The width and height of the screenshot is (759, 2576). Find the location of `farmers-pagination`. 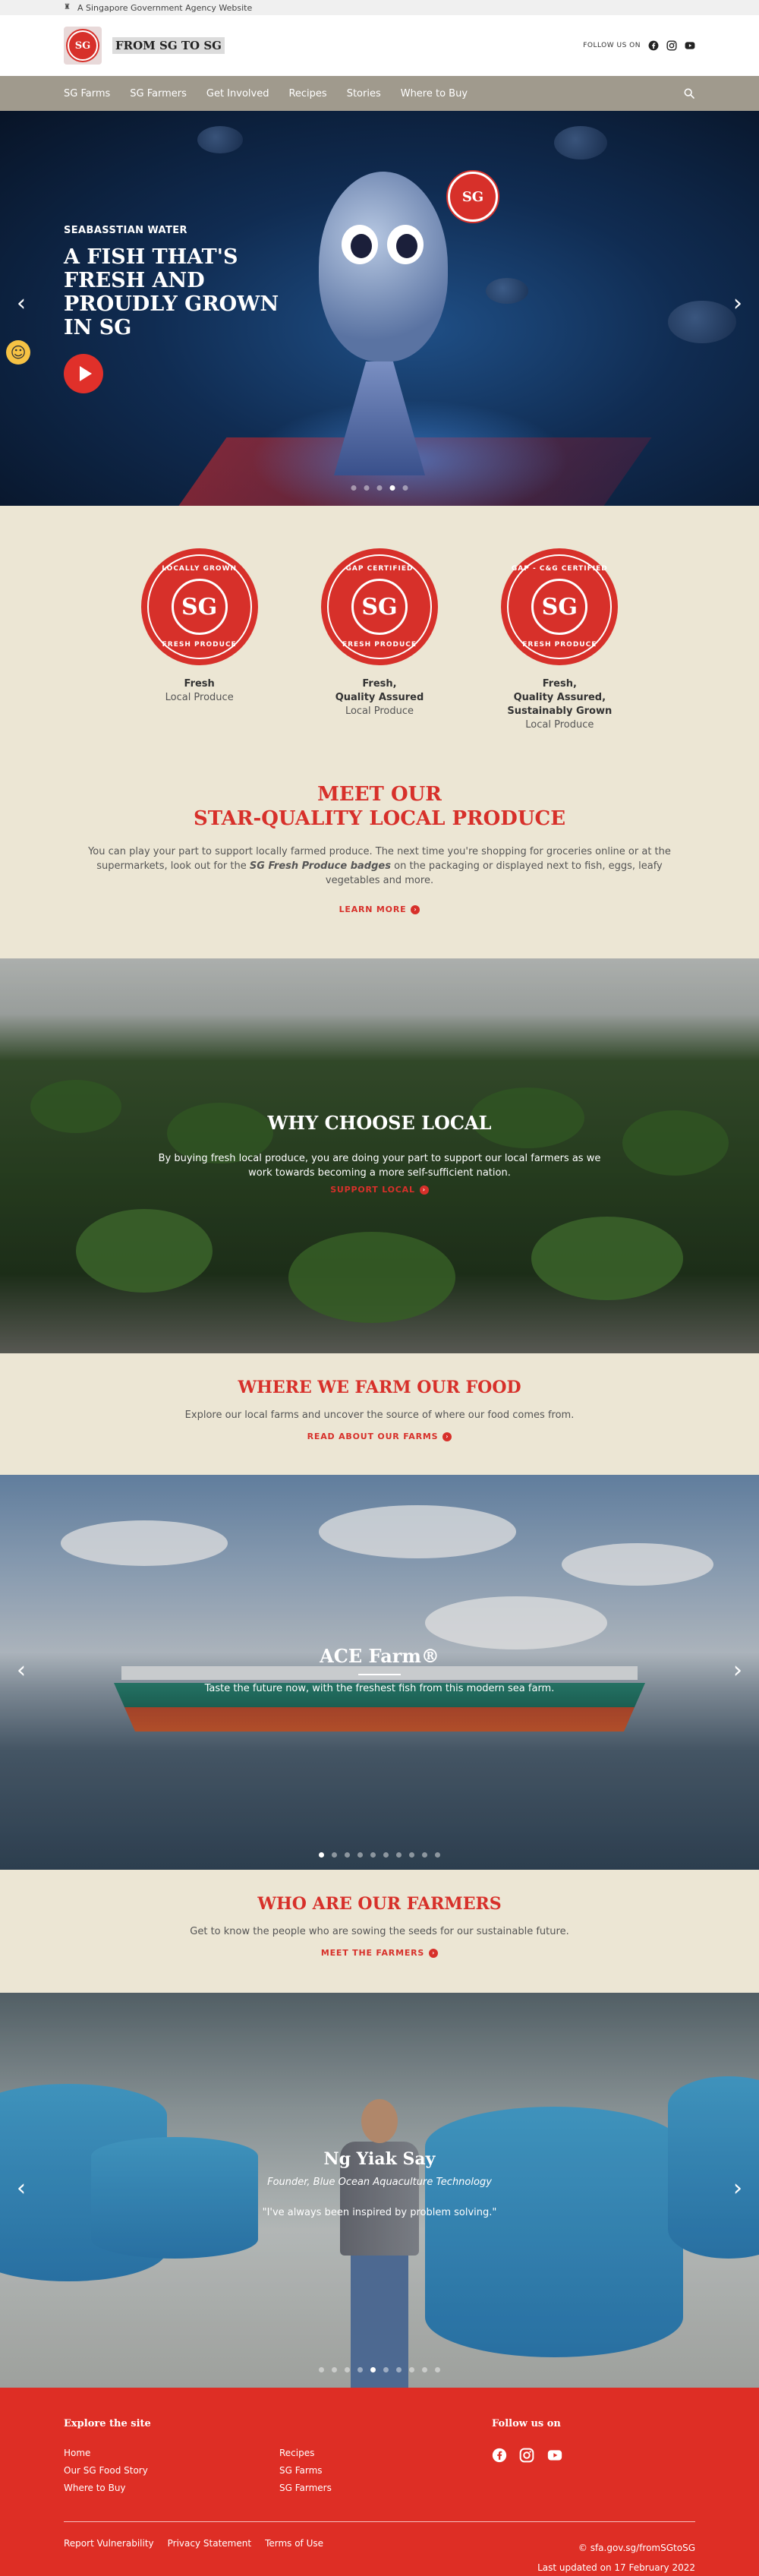

farmers-pagination is located at coordinates (379, 2369).